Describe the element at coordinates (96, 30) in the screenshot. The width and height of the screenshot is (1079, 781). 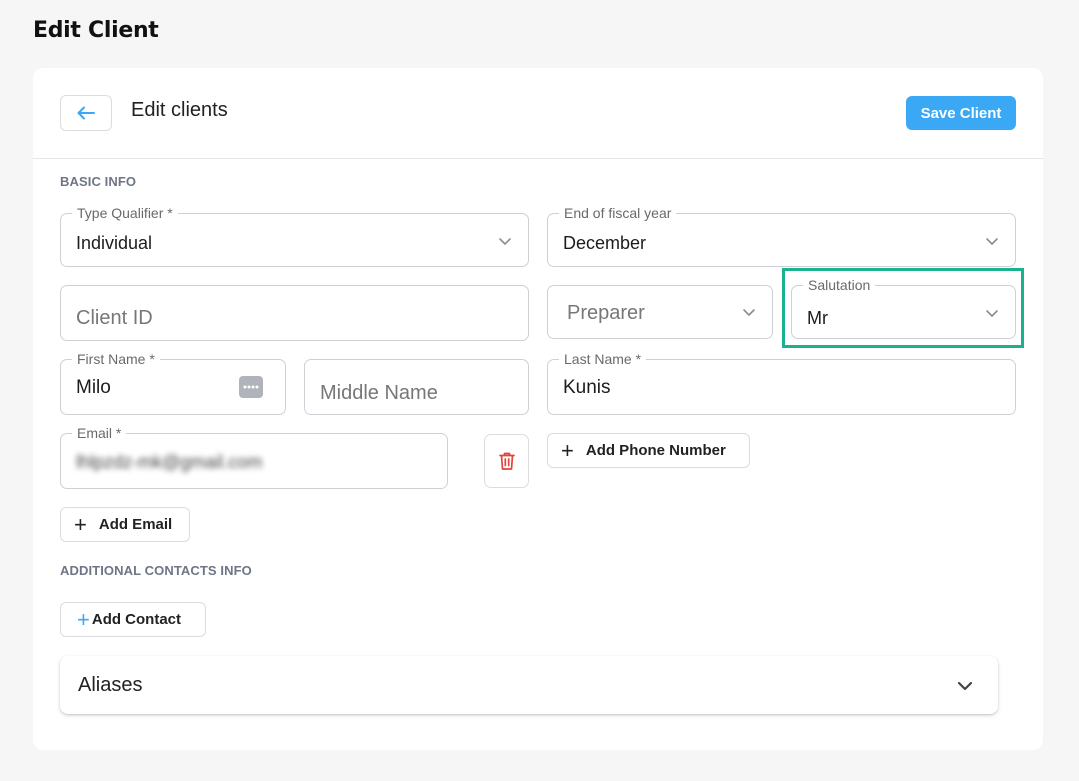
I see `page-title: Edit Client` at that location.